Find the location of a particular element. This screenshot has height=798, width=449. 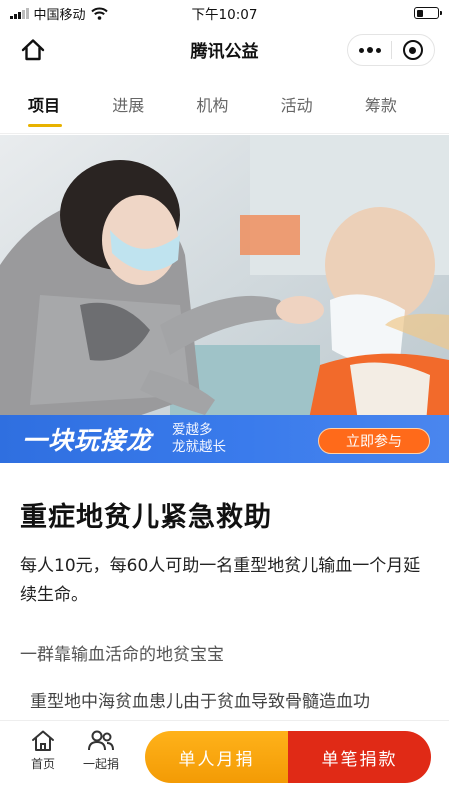

story-paragraph: 重型地中海贫血患儿由于贫血导致骨髓造血功 is located at coordinates (200, 702).